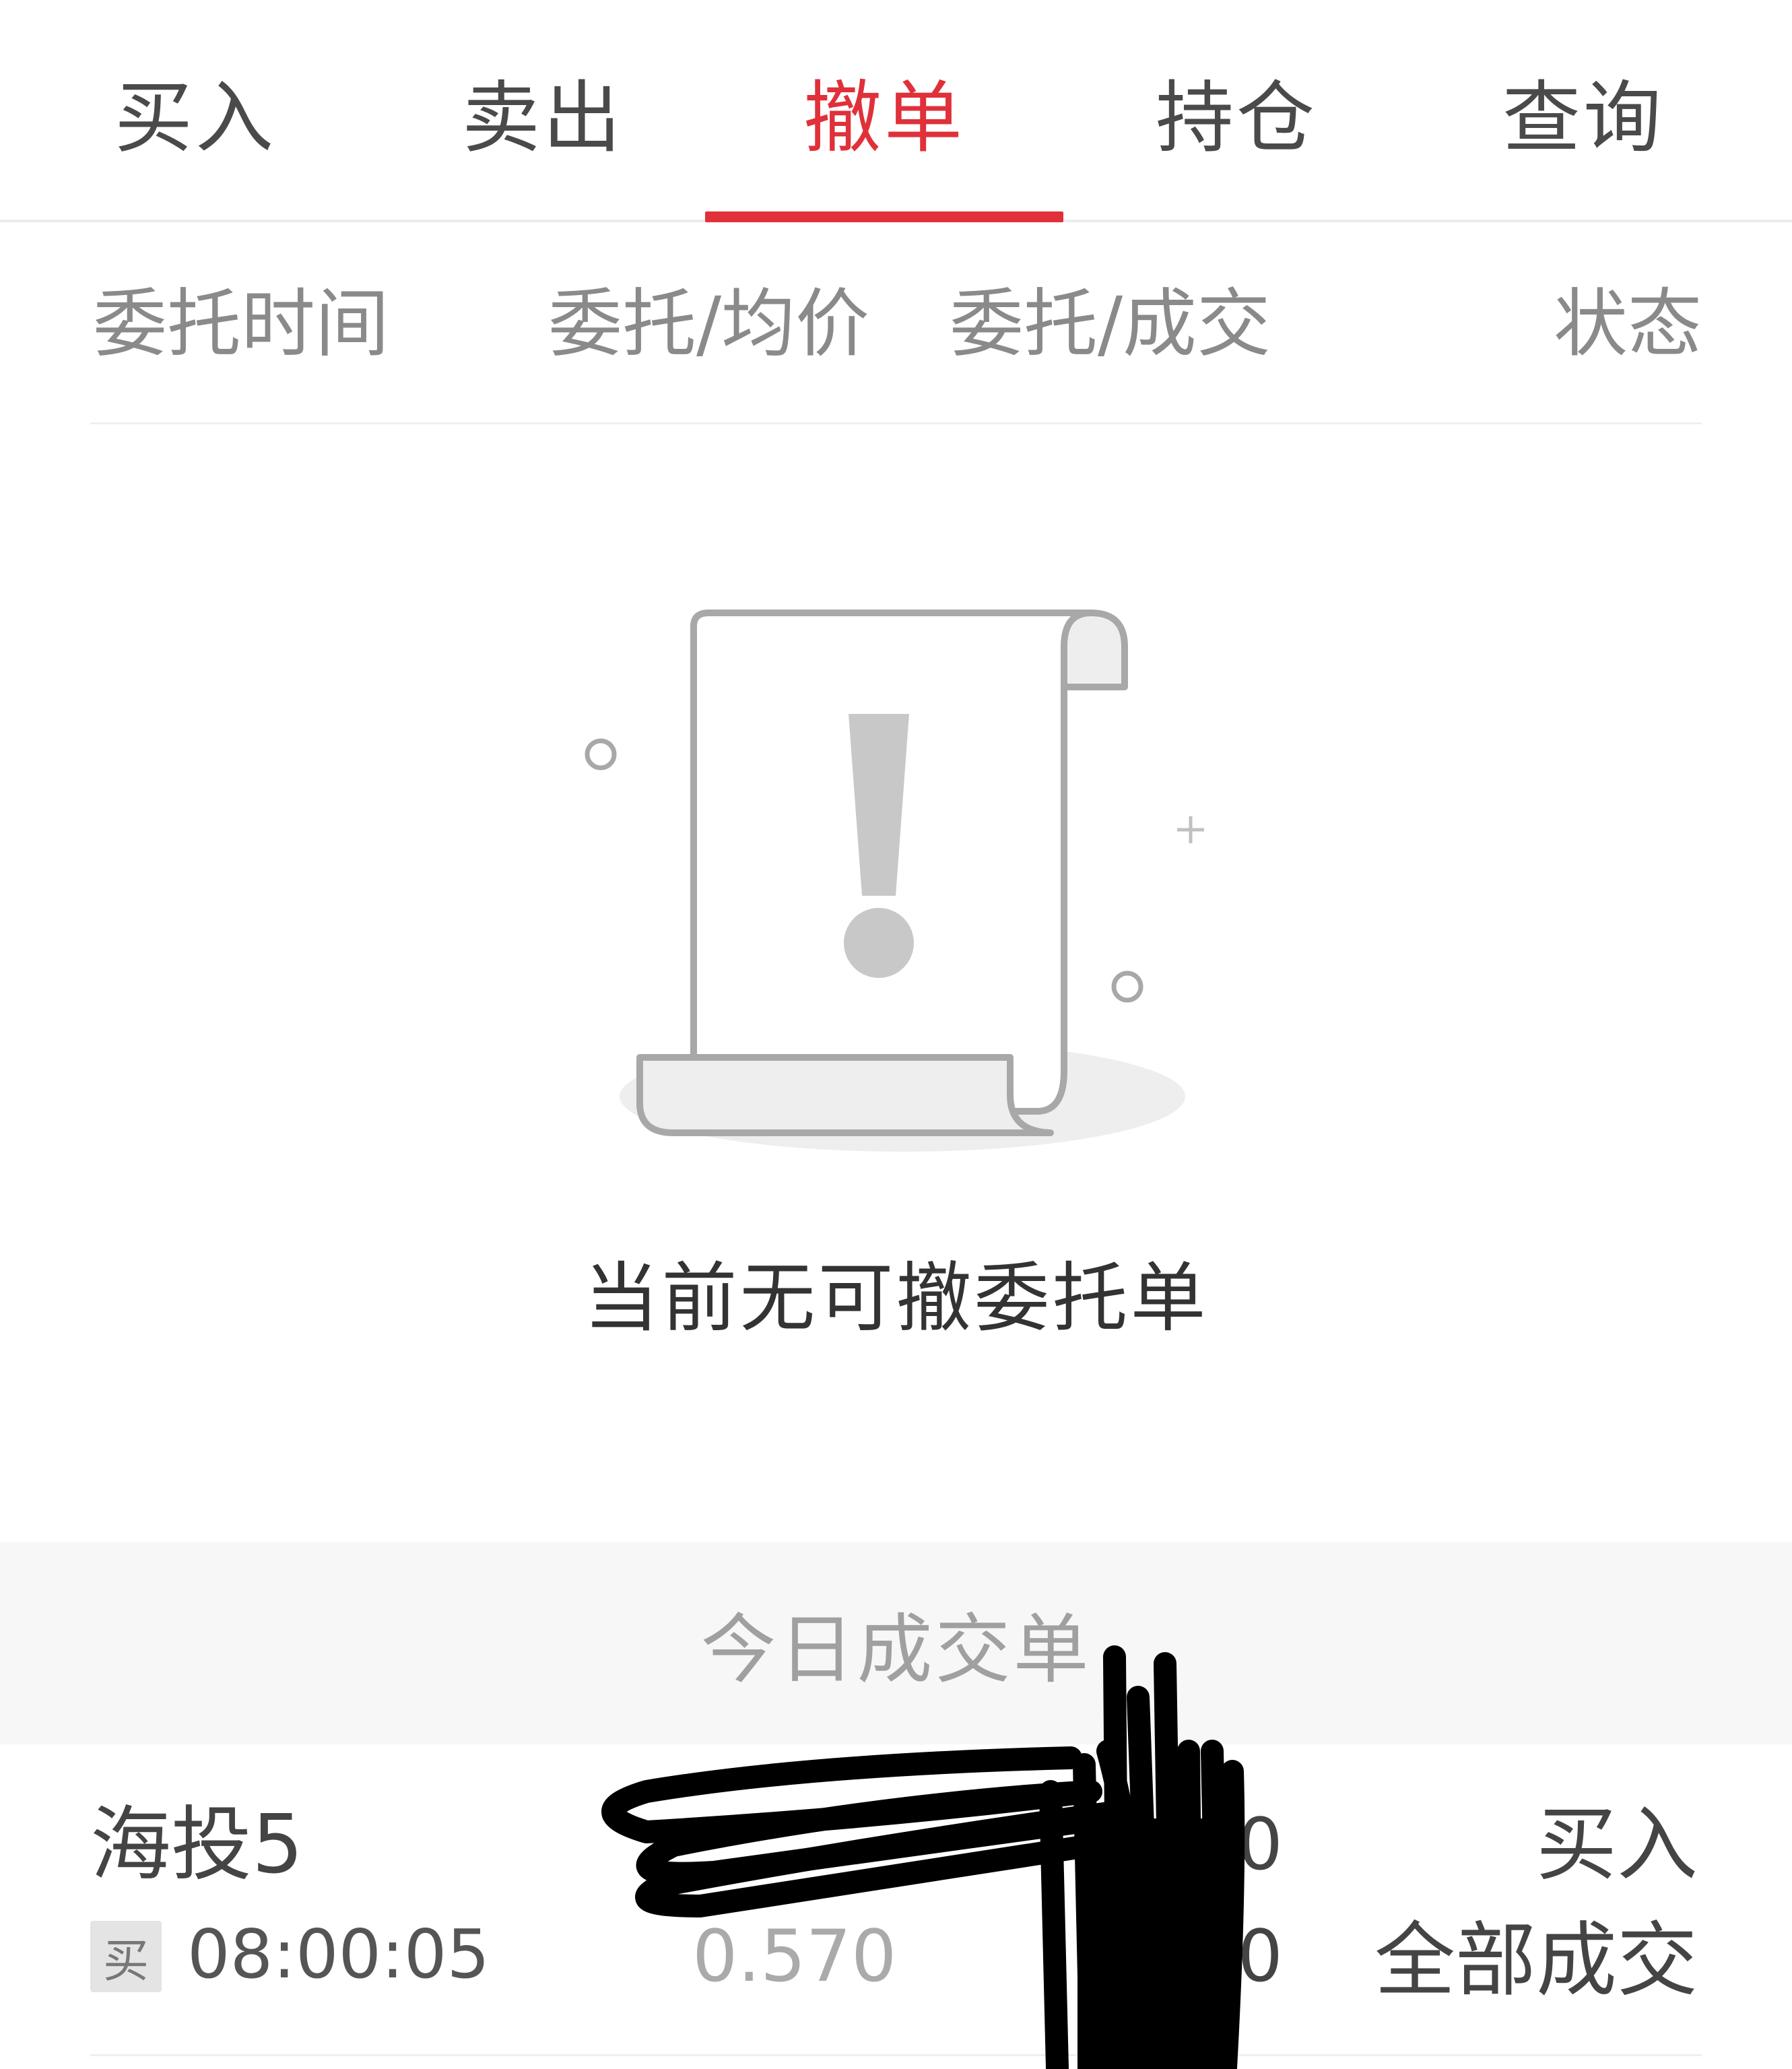 The width and height of the screenshot is (1792, 2069). Describe the element at coordinates (794, 1956) in the screenshot. I see `avg-price: 0.570` at that location.